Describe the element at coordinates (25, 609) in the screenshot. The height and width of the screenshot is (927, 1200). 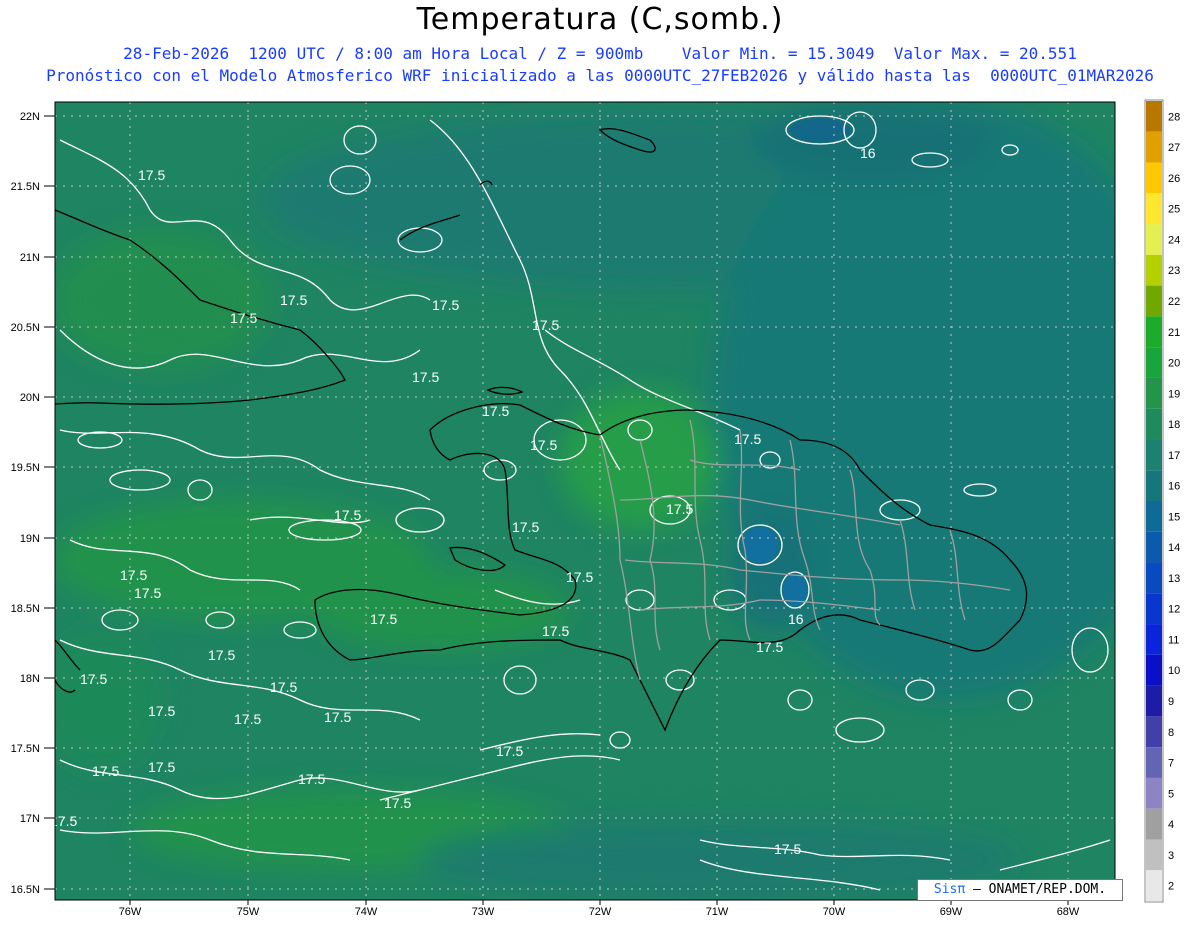
I see `lat-label: 18.5N` at that location.